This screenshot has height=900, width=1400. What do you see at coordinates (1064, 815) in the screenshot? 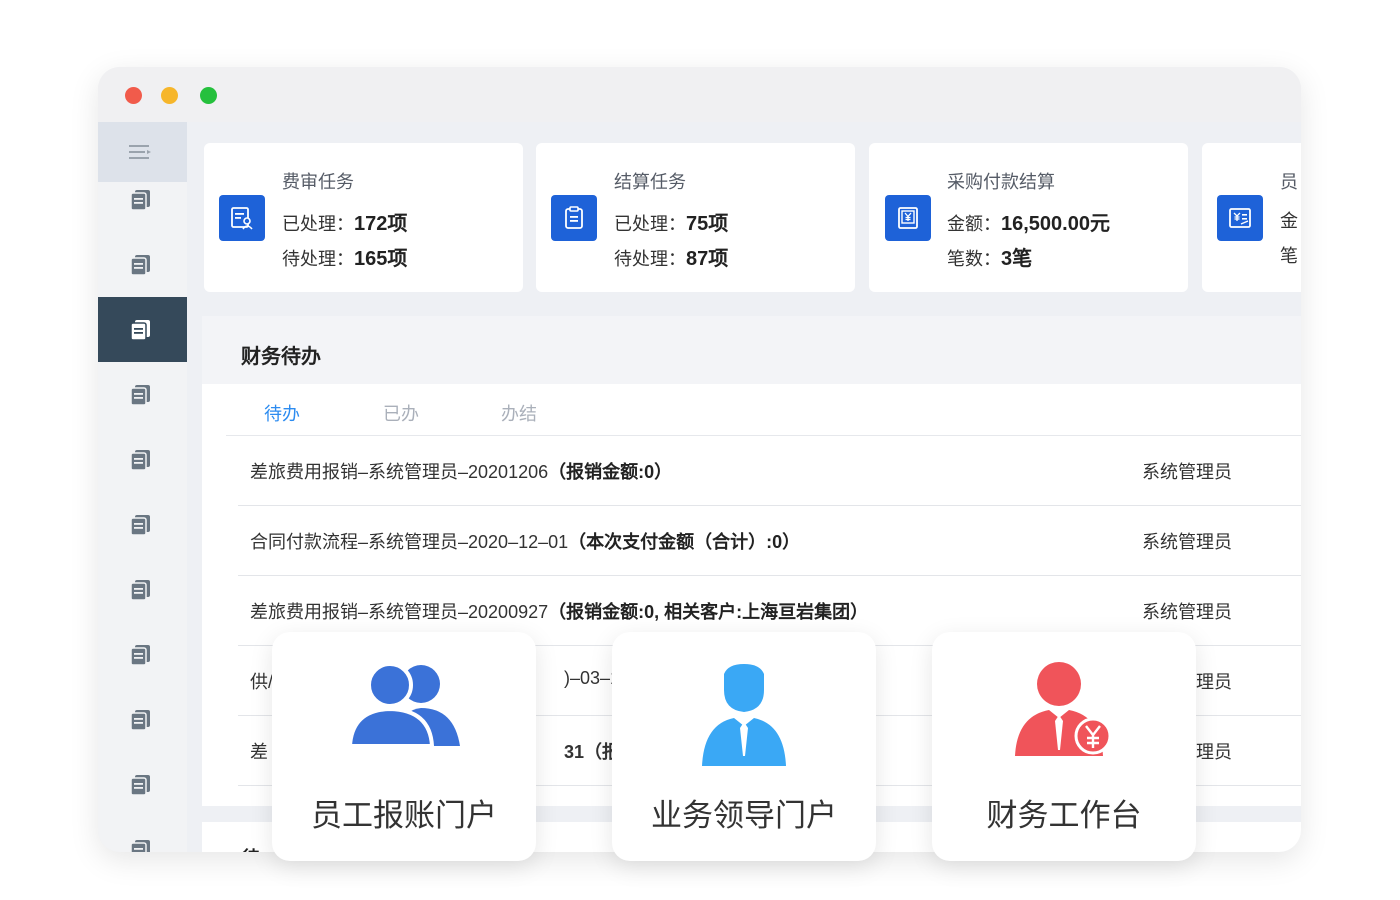
I see `portal-label: 财务工作台` at bounding box center [1064, 815].